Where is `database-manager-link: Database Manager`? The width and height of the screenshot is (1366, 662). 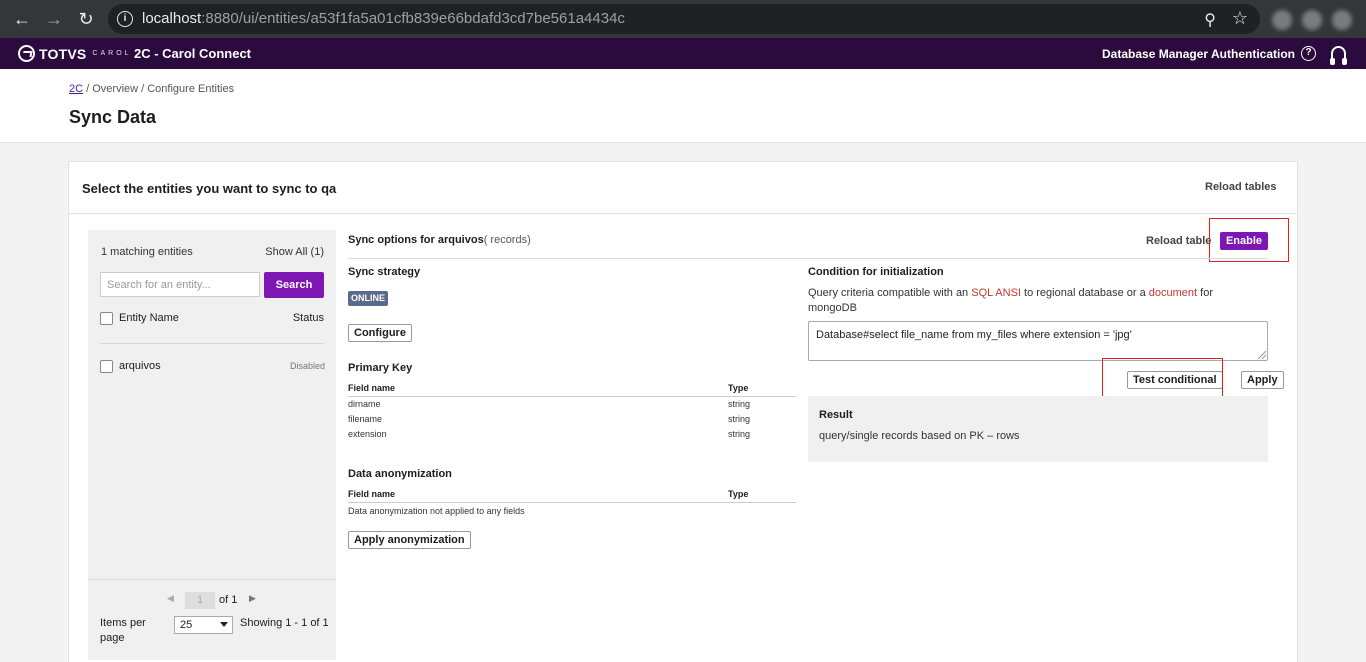
database-manager-link: Database Manager is located at coordinates (1155, 54).